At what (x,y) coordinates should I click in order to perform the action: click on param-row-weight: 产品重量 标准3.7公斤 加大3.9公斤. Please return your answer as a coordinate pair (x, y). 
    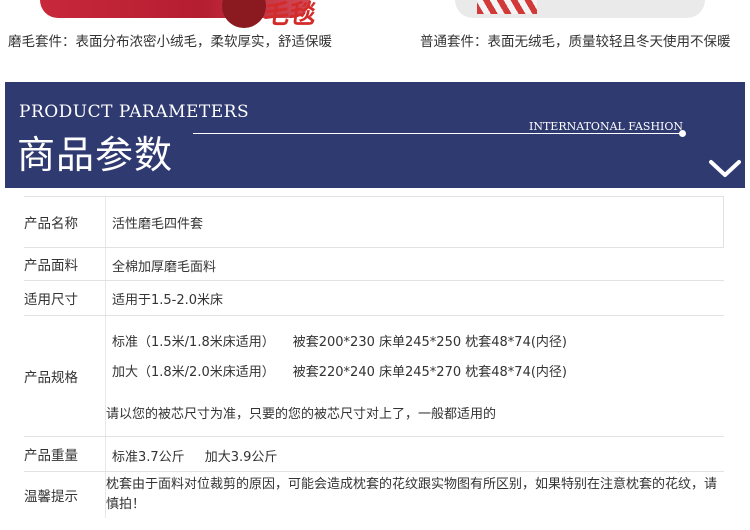
    Looking at the image, I should click on (374, 454).